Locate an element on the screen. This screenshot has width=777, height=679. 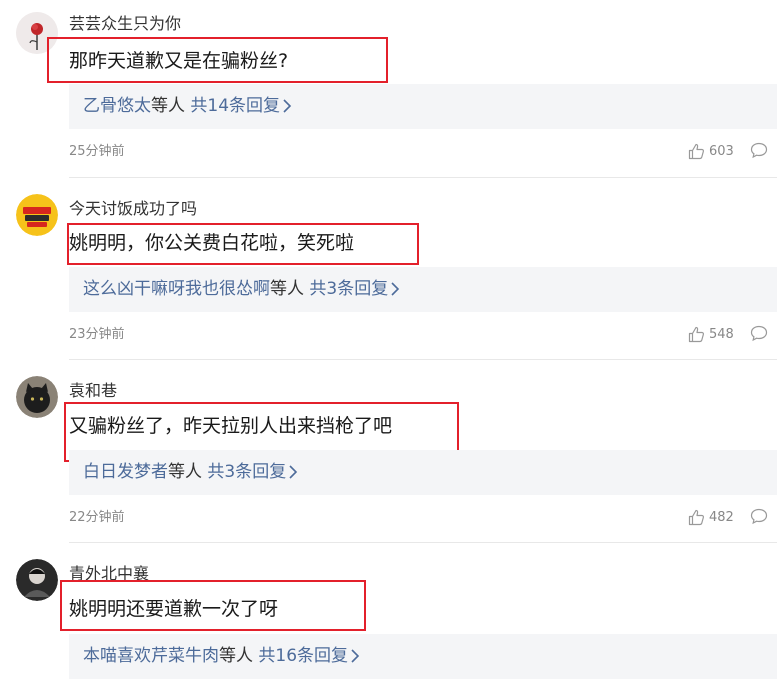
reply-summary: 乙骨悠太等人 共14条回复 is located at coordinates (423, 106).